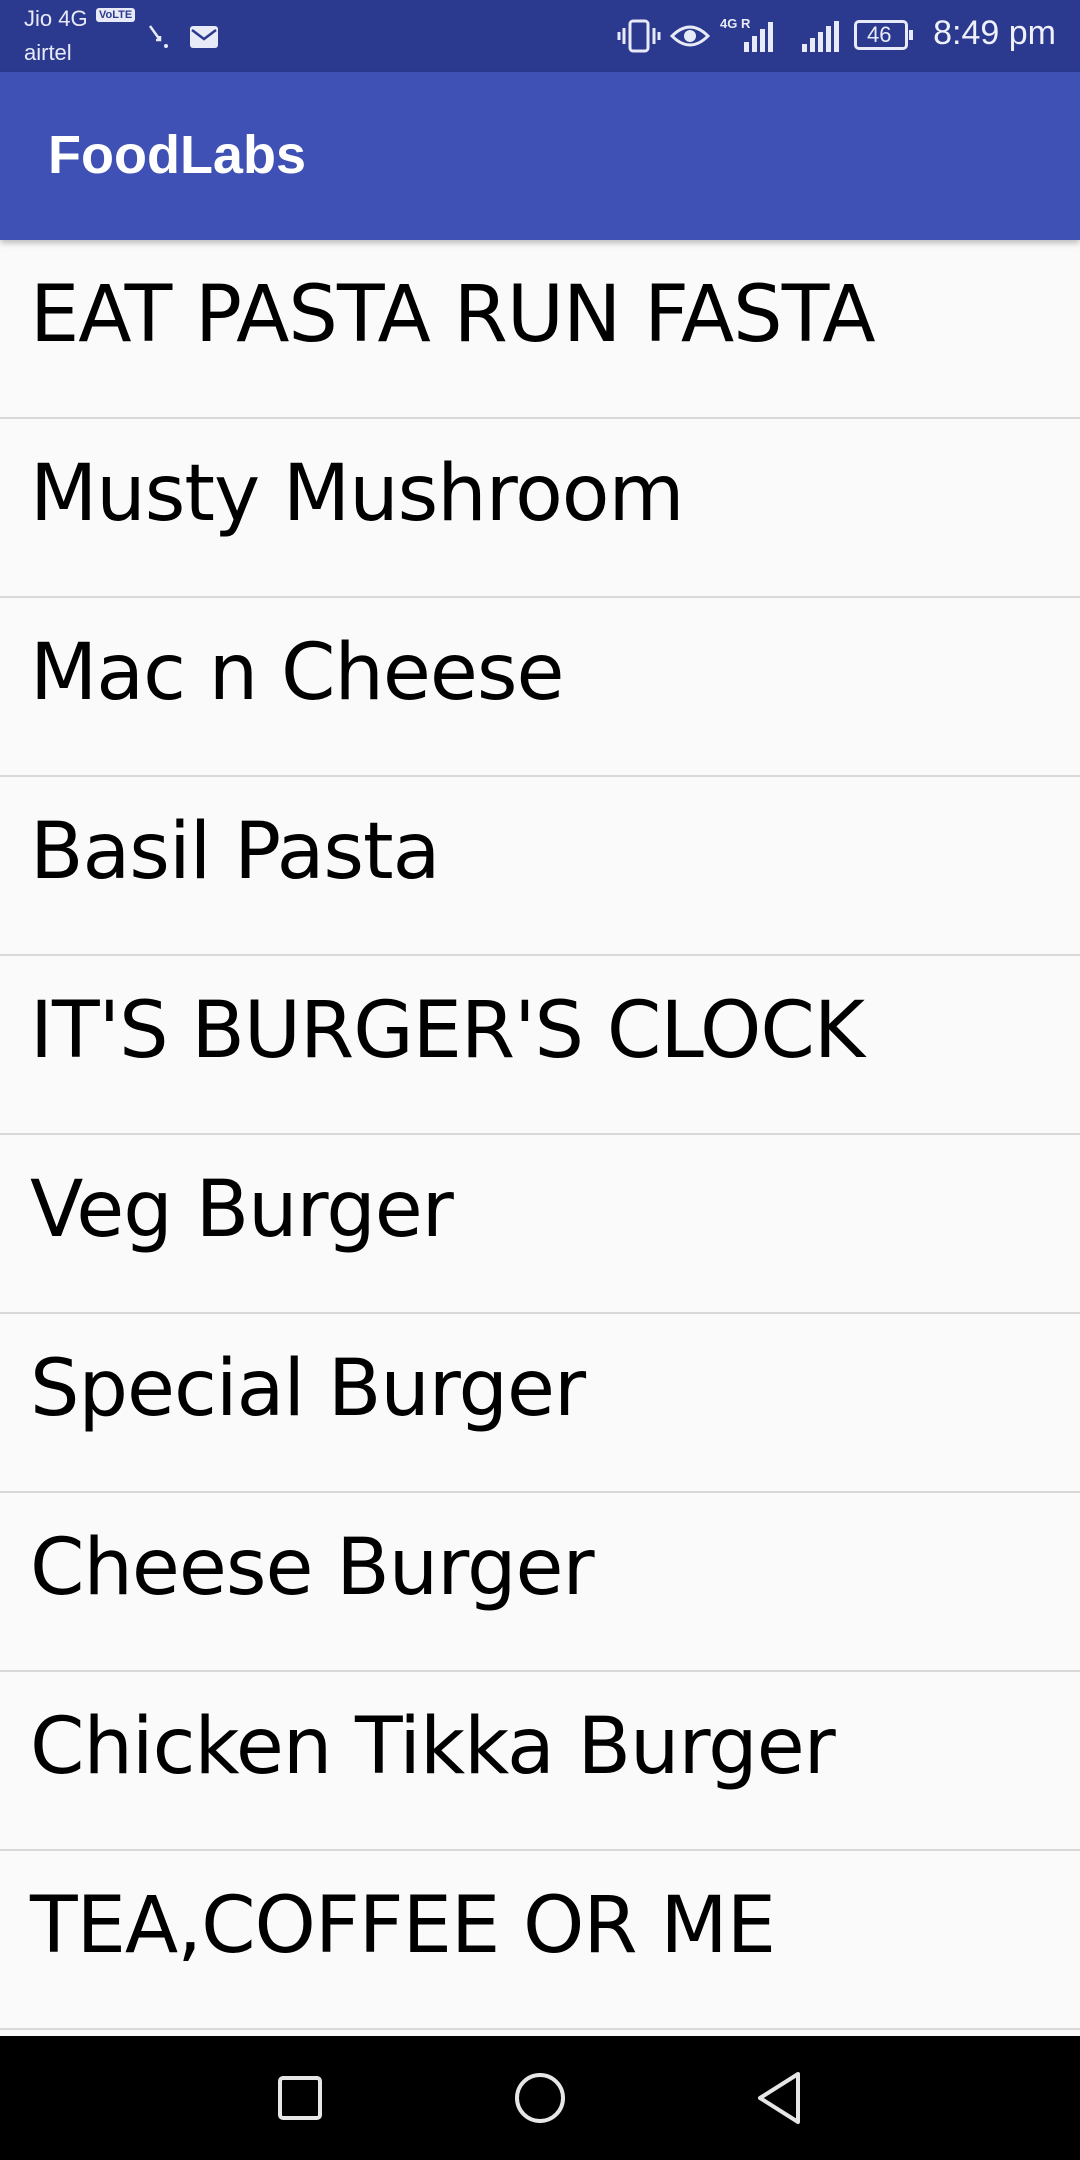 The height and width of the screenshot is (2160, 1080). Describe the element at coordinates (204, 37) in the screenshot. I see `mail-icon` at that location.